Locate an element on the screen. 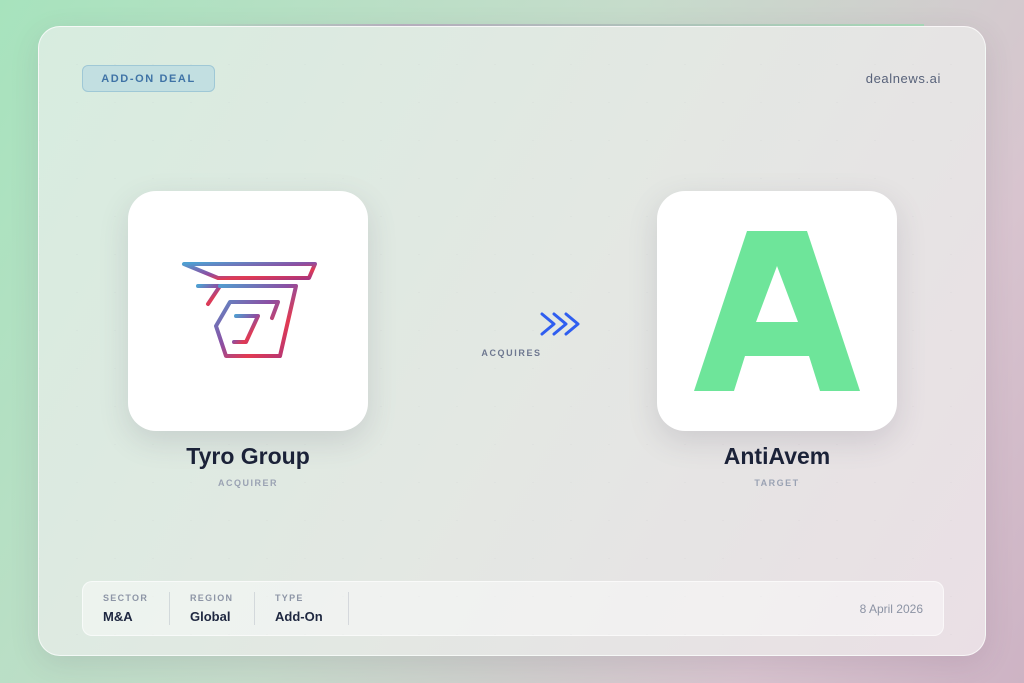  tyro-group-logo-icon is located at coordinates (249, 310).